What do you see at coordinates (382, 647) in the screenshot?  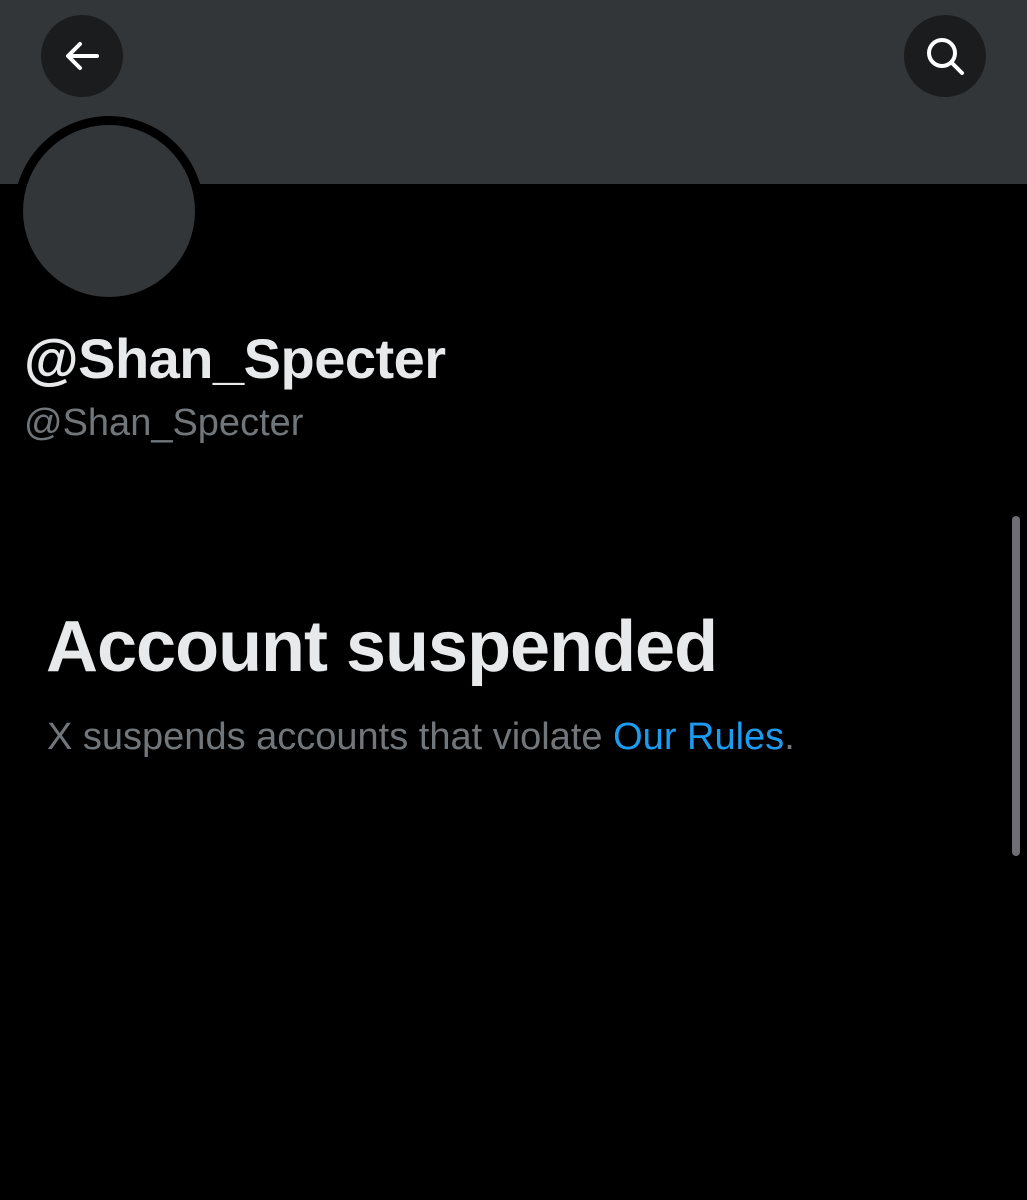 I see `suspended-title: Account suspended` at bounding box center [382, 647].